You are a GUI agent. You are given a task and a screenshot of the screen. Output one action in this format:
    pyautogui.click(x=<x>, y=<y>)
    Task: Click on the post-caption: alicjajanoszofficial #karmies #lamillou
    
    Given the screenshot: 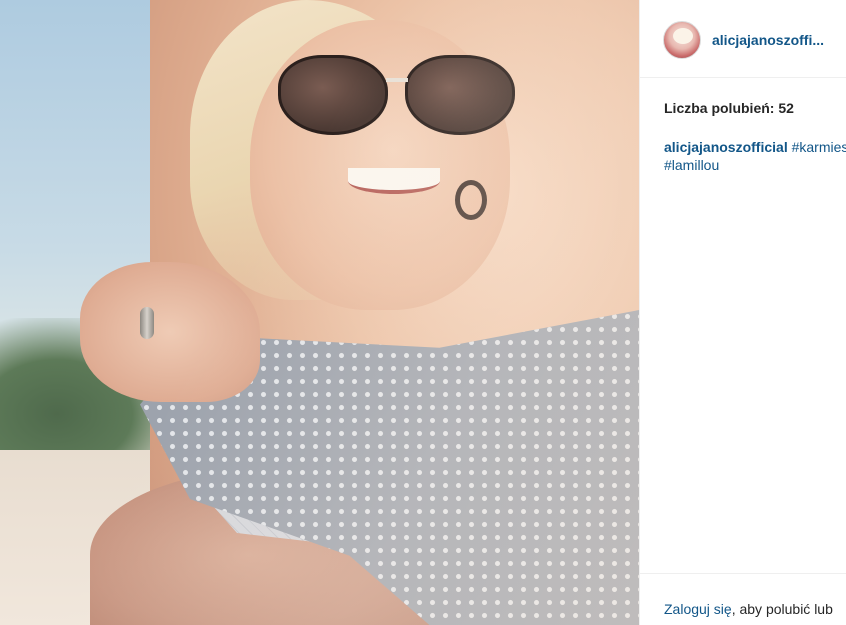 What is the action you would take?
    pyautogui.click(x=755, y=156)
    